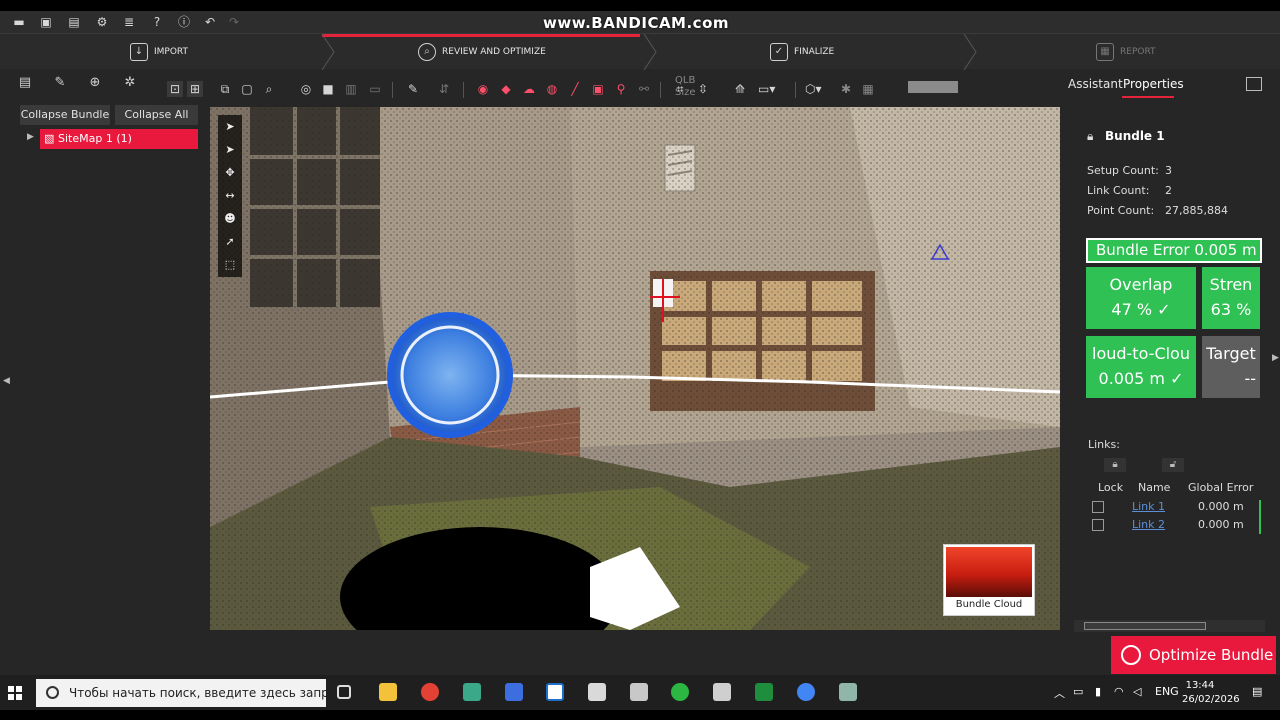 Image resolution: width=1280 pixels, height=720 pixels. I want to click on project-tab-icon: ▤, so click(25, 83).